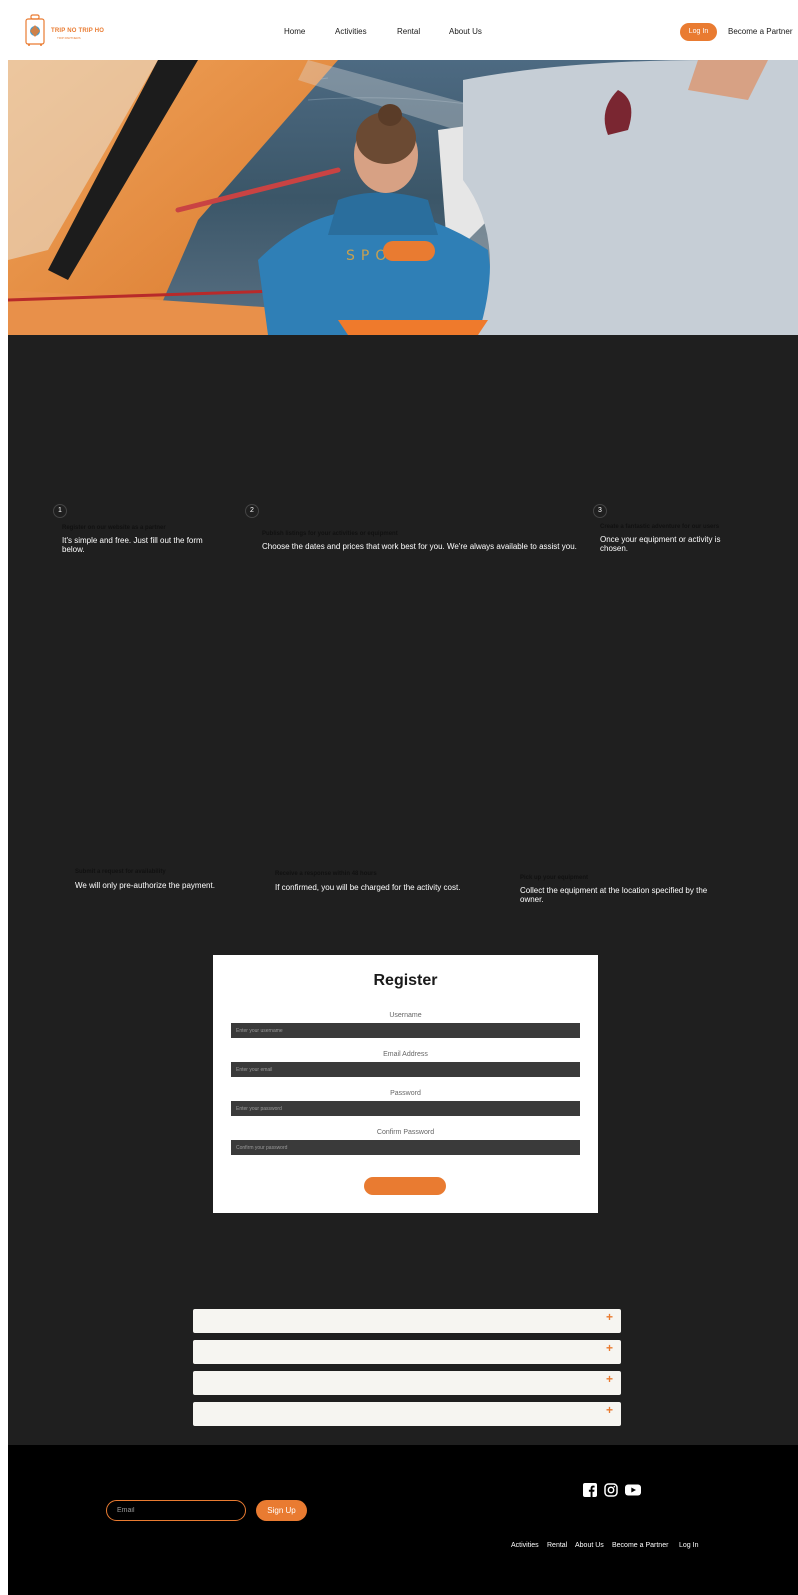 The width and height of the screenshot is (798, 1595). I want to click on footer-link-rental: Rental, so click(557, 1545).